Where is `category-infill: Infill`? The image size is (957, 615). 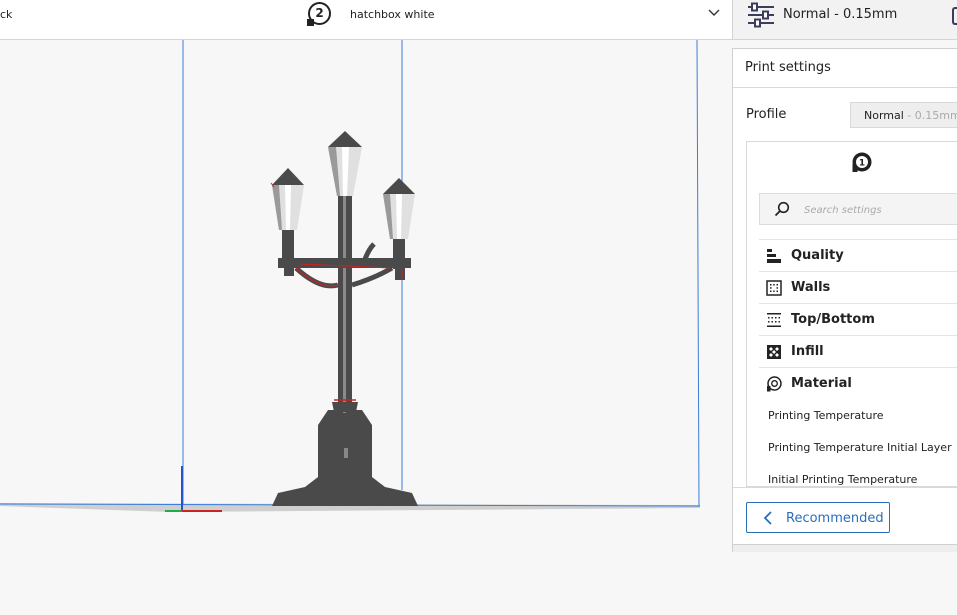 category-infill: Infill is located at coordinates (858, 351).